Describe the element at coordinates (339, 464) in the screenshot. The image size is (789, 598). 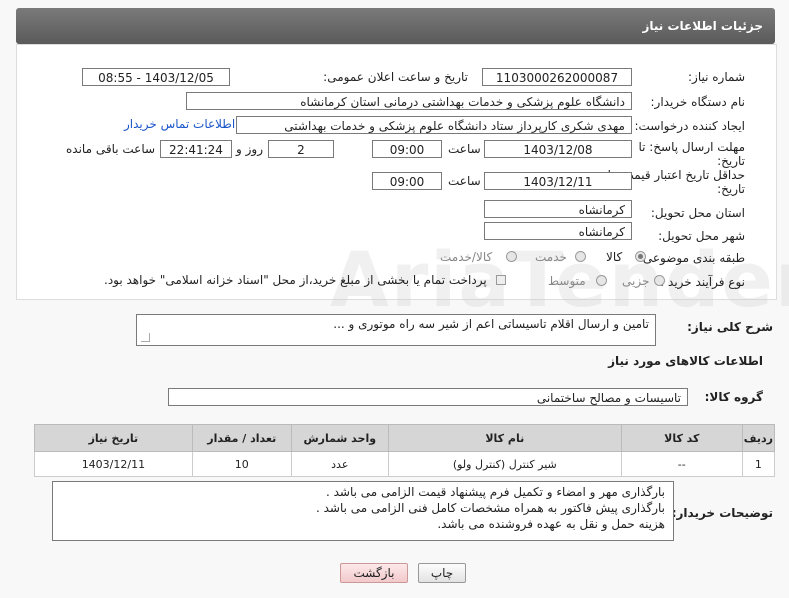
I see `cell-unit: عدد` at that location.